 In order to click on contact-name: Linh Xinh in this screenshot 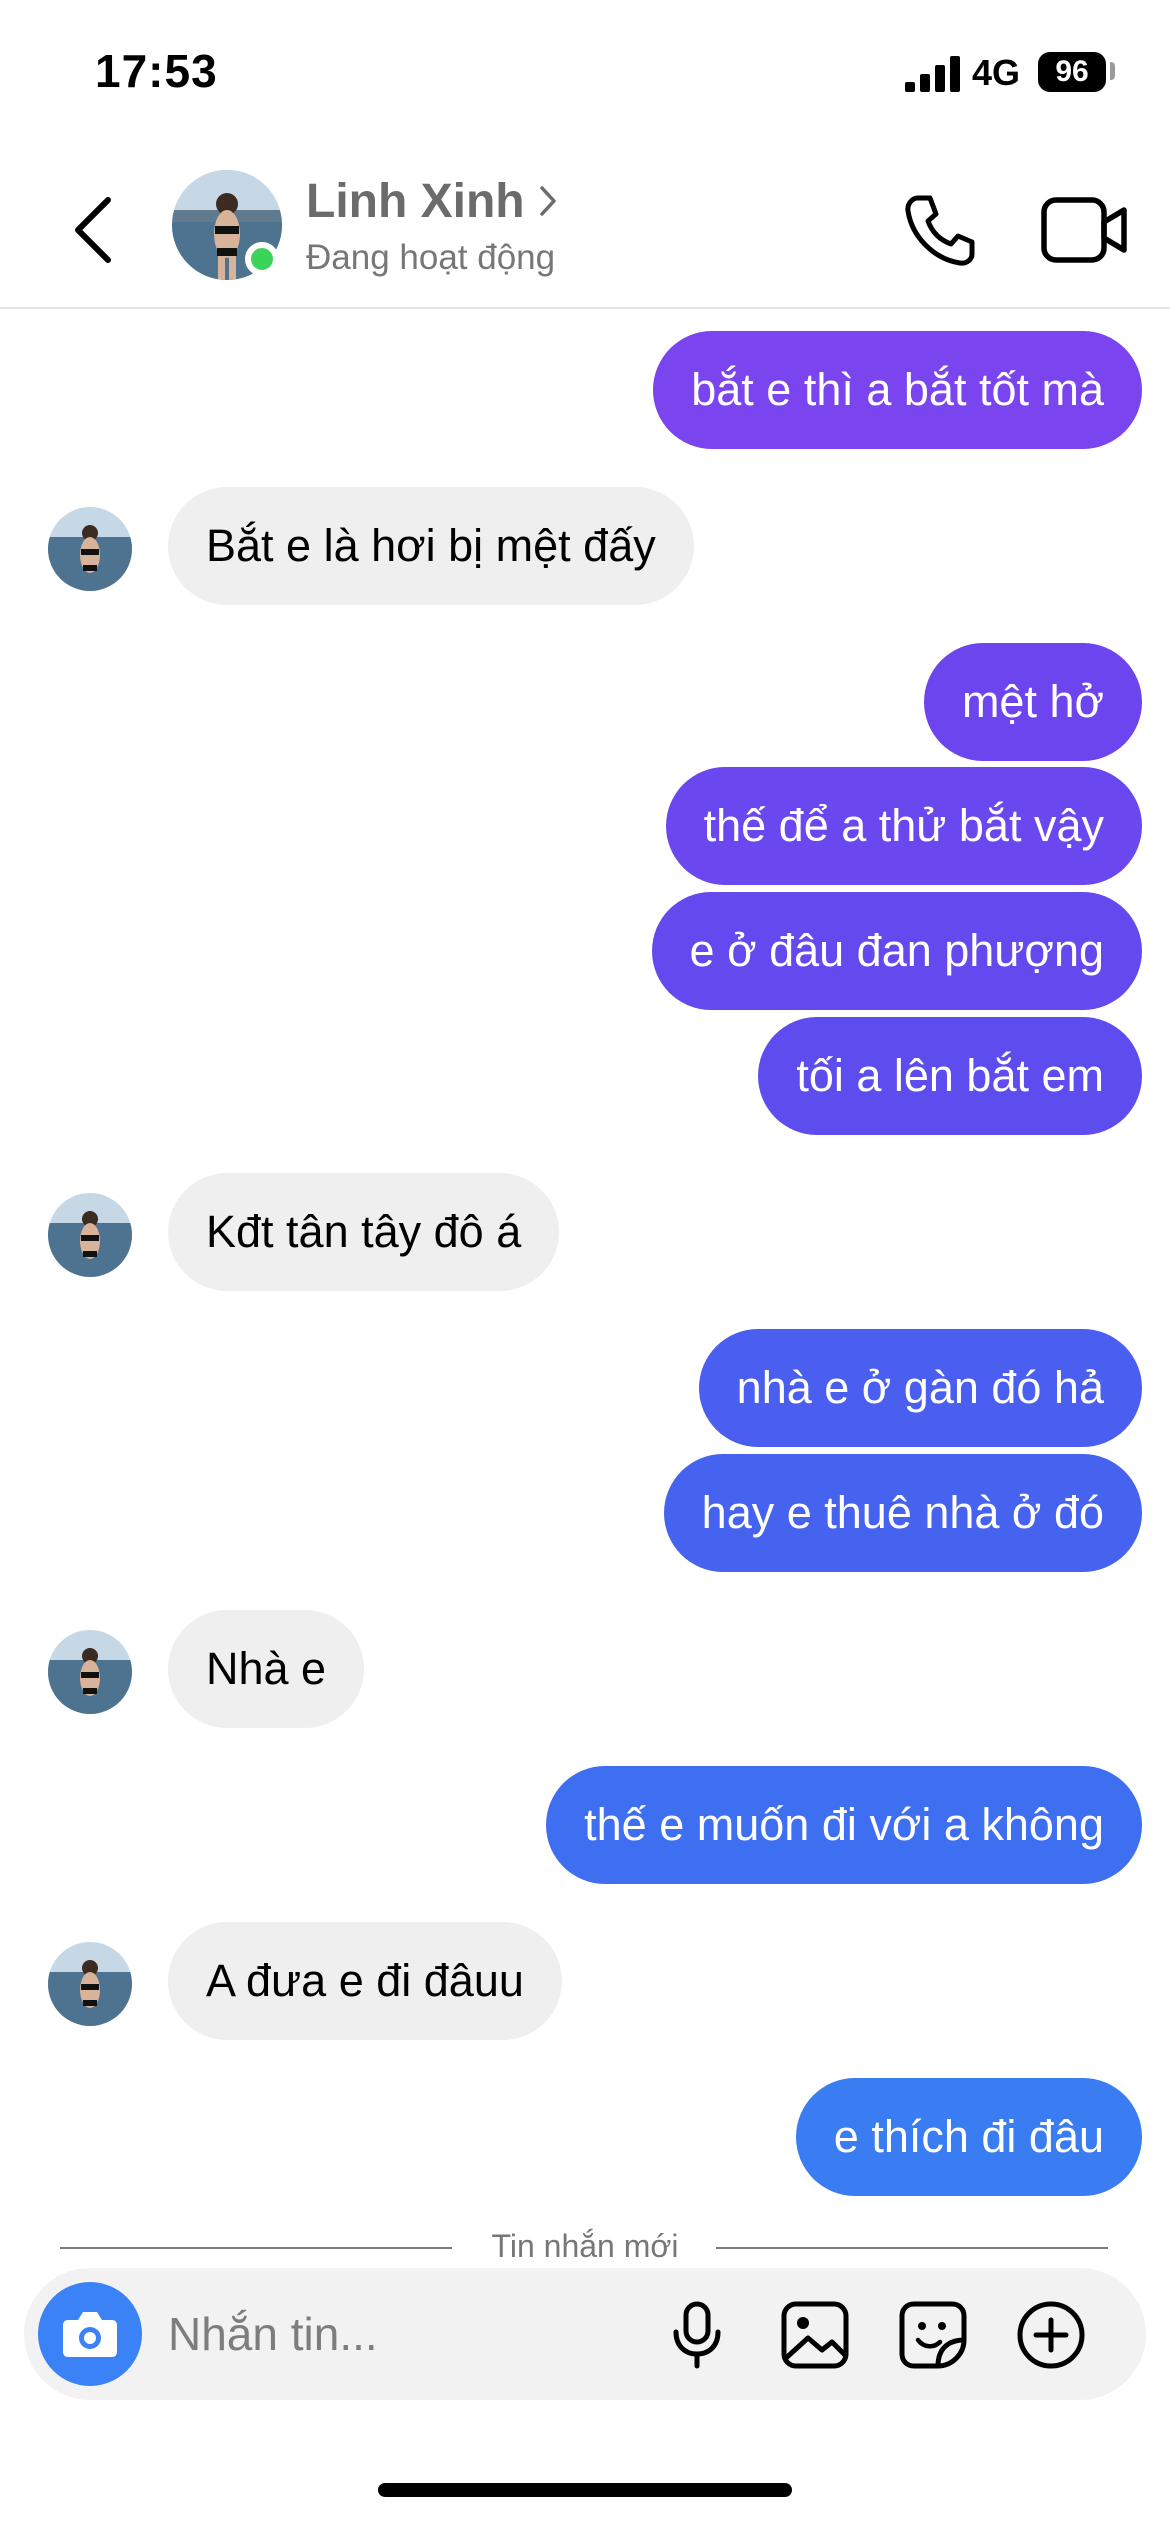, I will do `click(415, 201)`.